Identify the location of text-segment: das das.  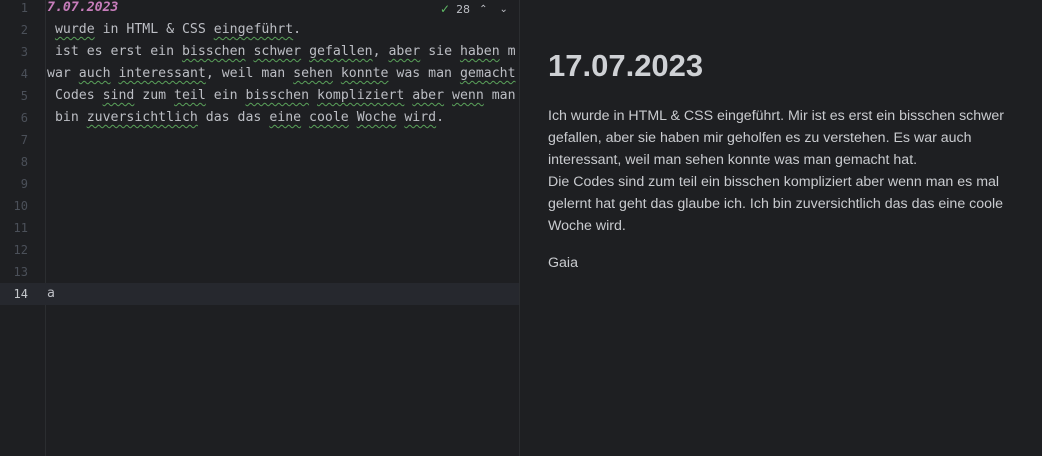
(233, 117).